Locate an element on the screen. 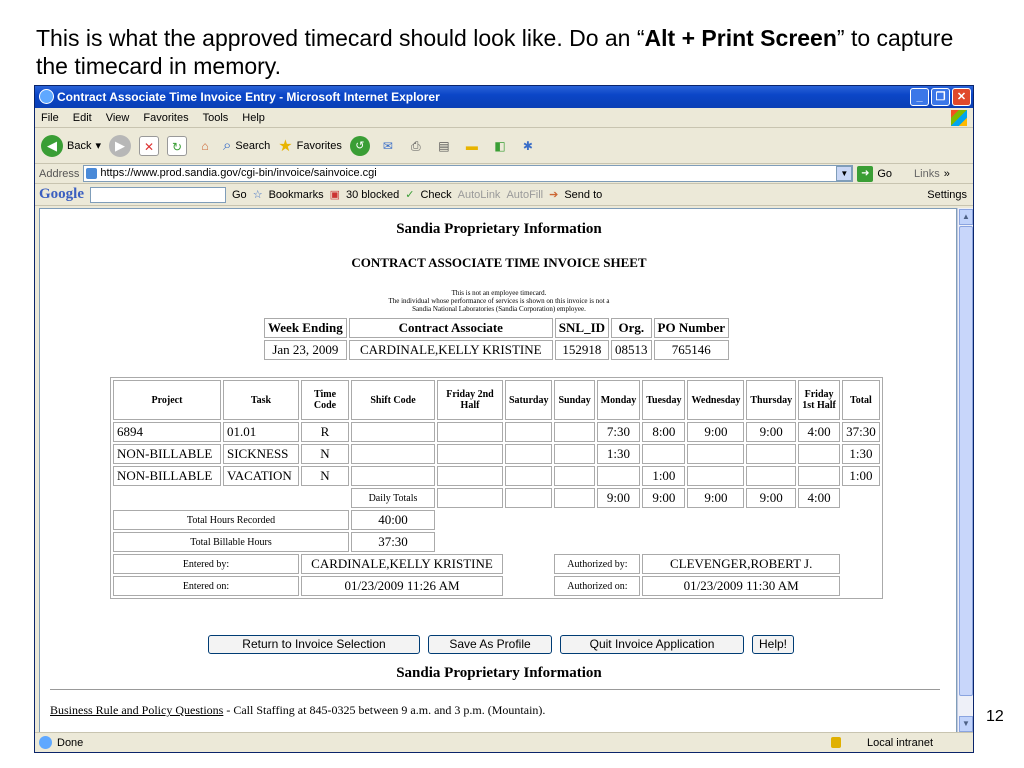  forward-button: ▶ is located at coordinates (120, 145).